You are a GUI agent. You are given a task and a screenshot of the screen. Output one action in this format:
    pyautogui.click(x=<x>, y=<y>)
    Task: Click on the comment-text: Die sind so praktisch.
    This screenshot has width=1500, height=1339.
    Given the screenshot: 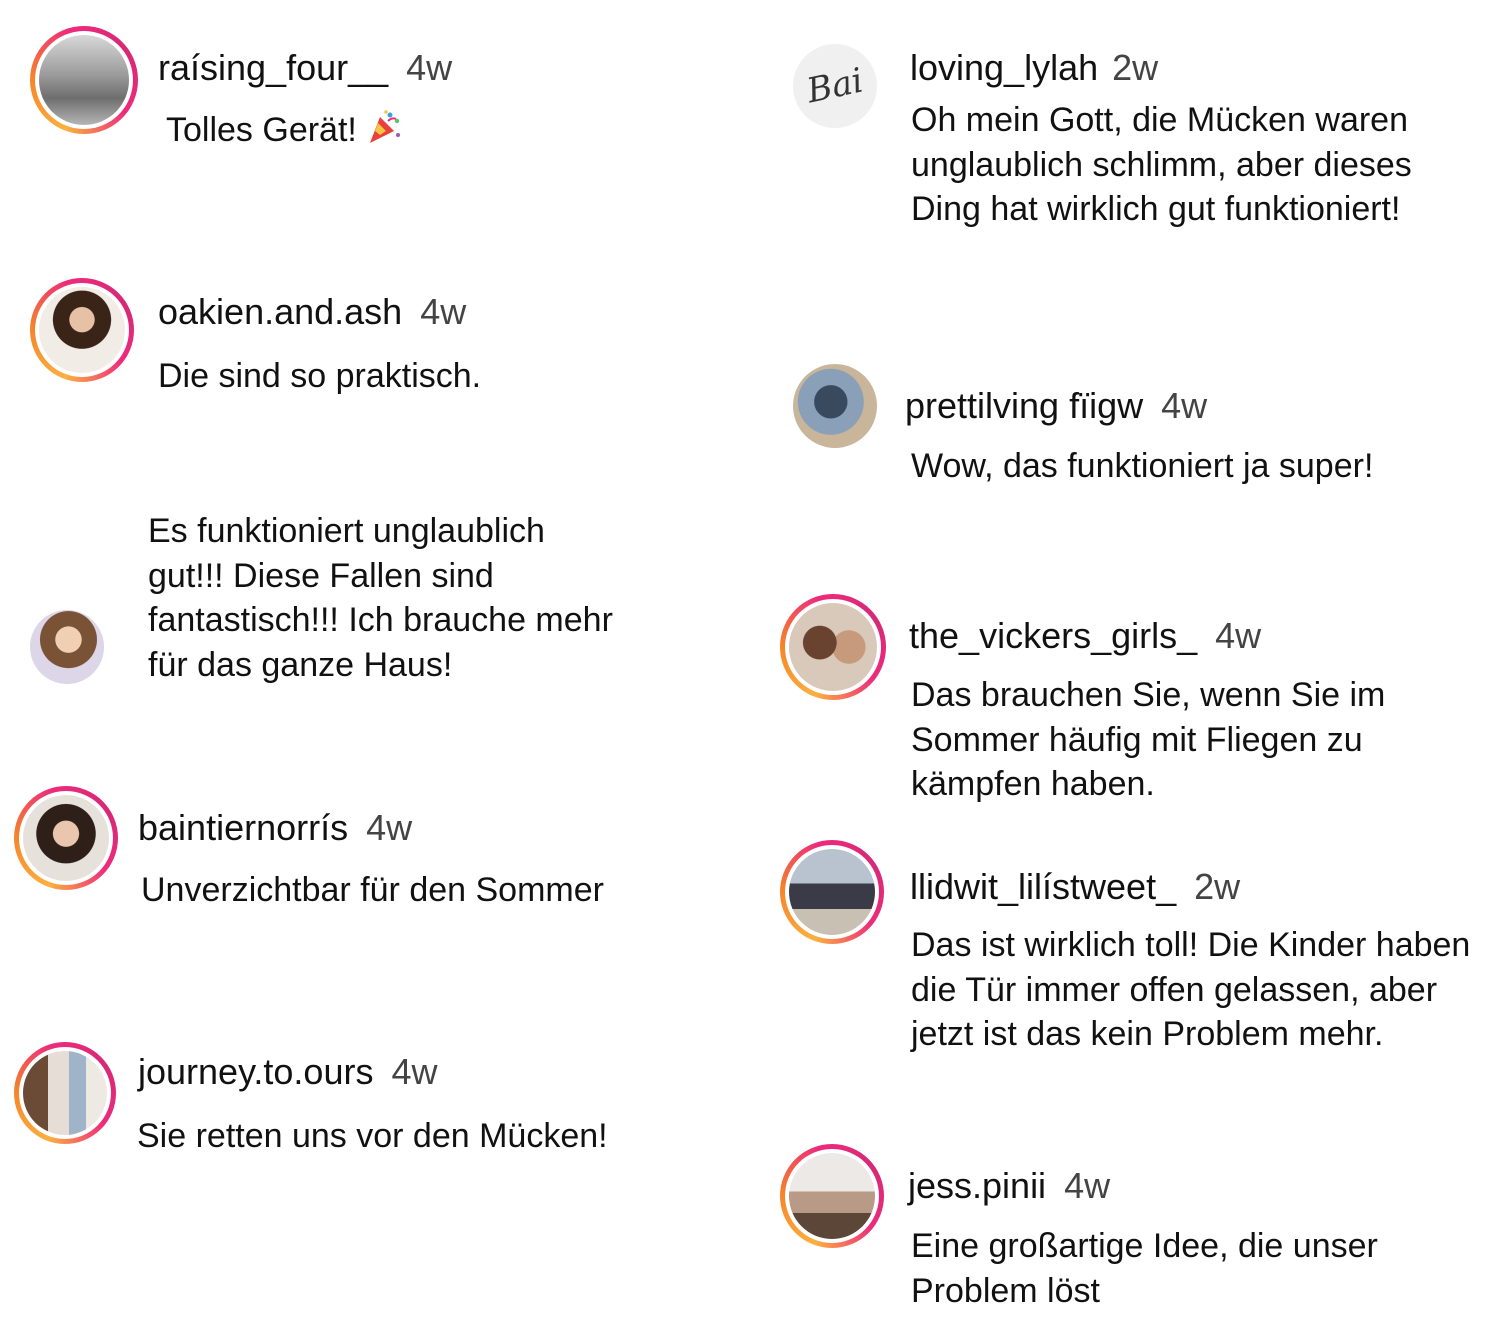 What is the action you would take?
    pyautogui.click(x=320, y=376)
    